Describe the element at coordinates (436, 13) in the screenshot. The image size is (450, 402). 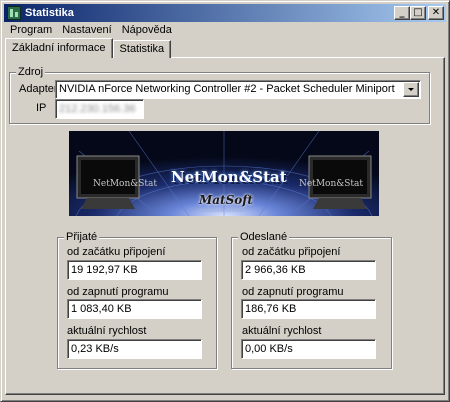
I see `close-button: ✕` at that location.